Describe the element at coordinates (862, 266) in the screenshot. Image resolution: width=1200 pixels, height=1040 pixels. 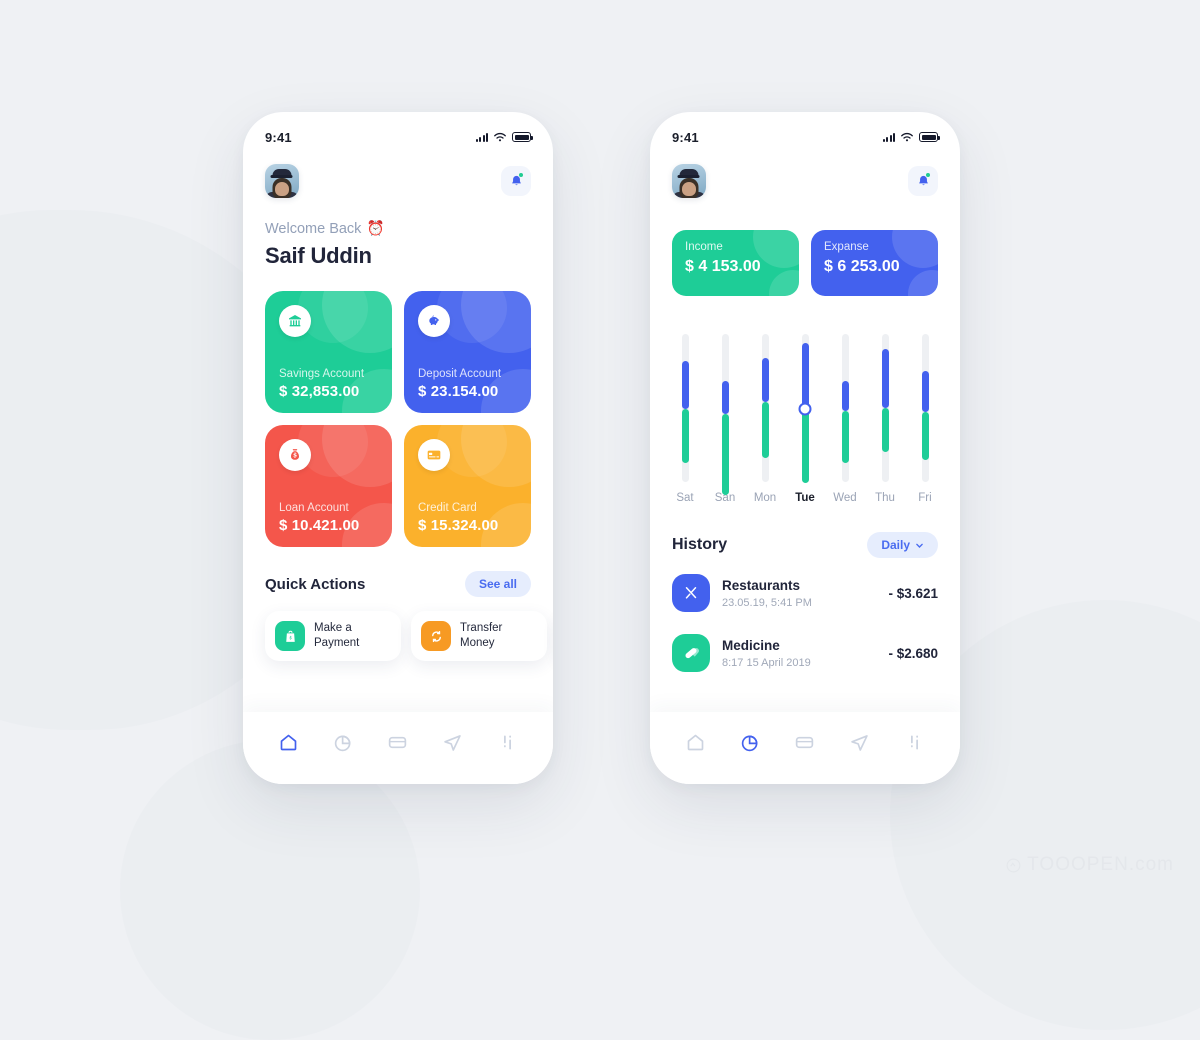
I see `expense-amount: $ 6 253.00` at that location.